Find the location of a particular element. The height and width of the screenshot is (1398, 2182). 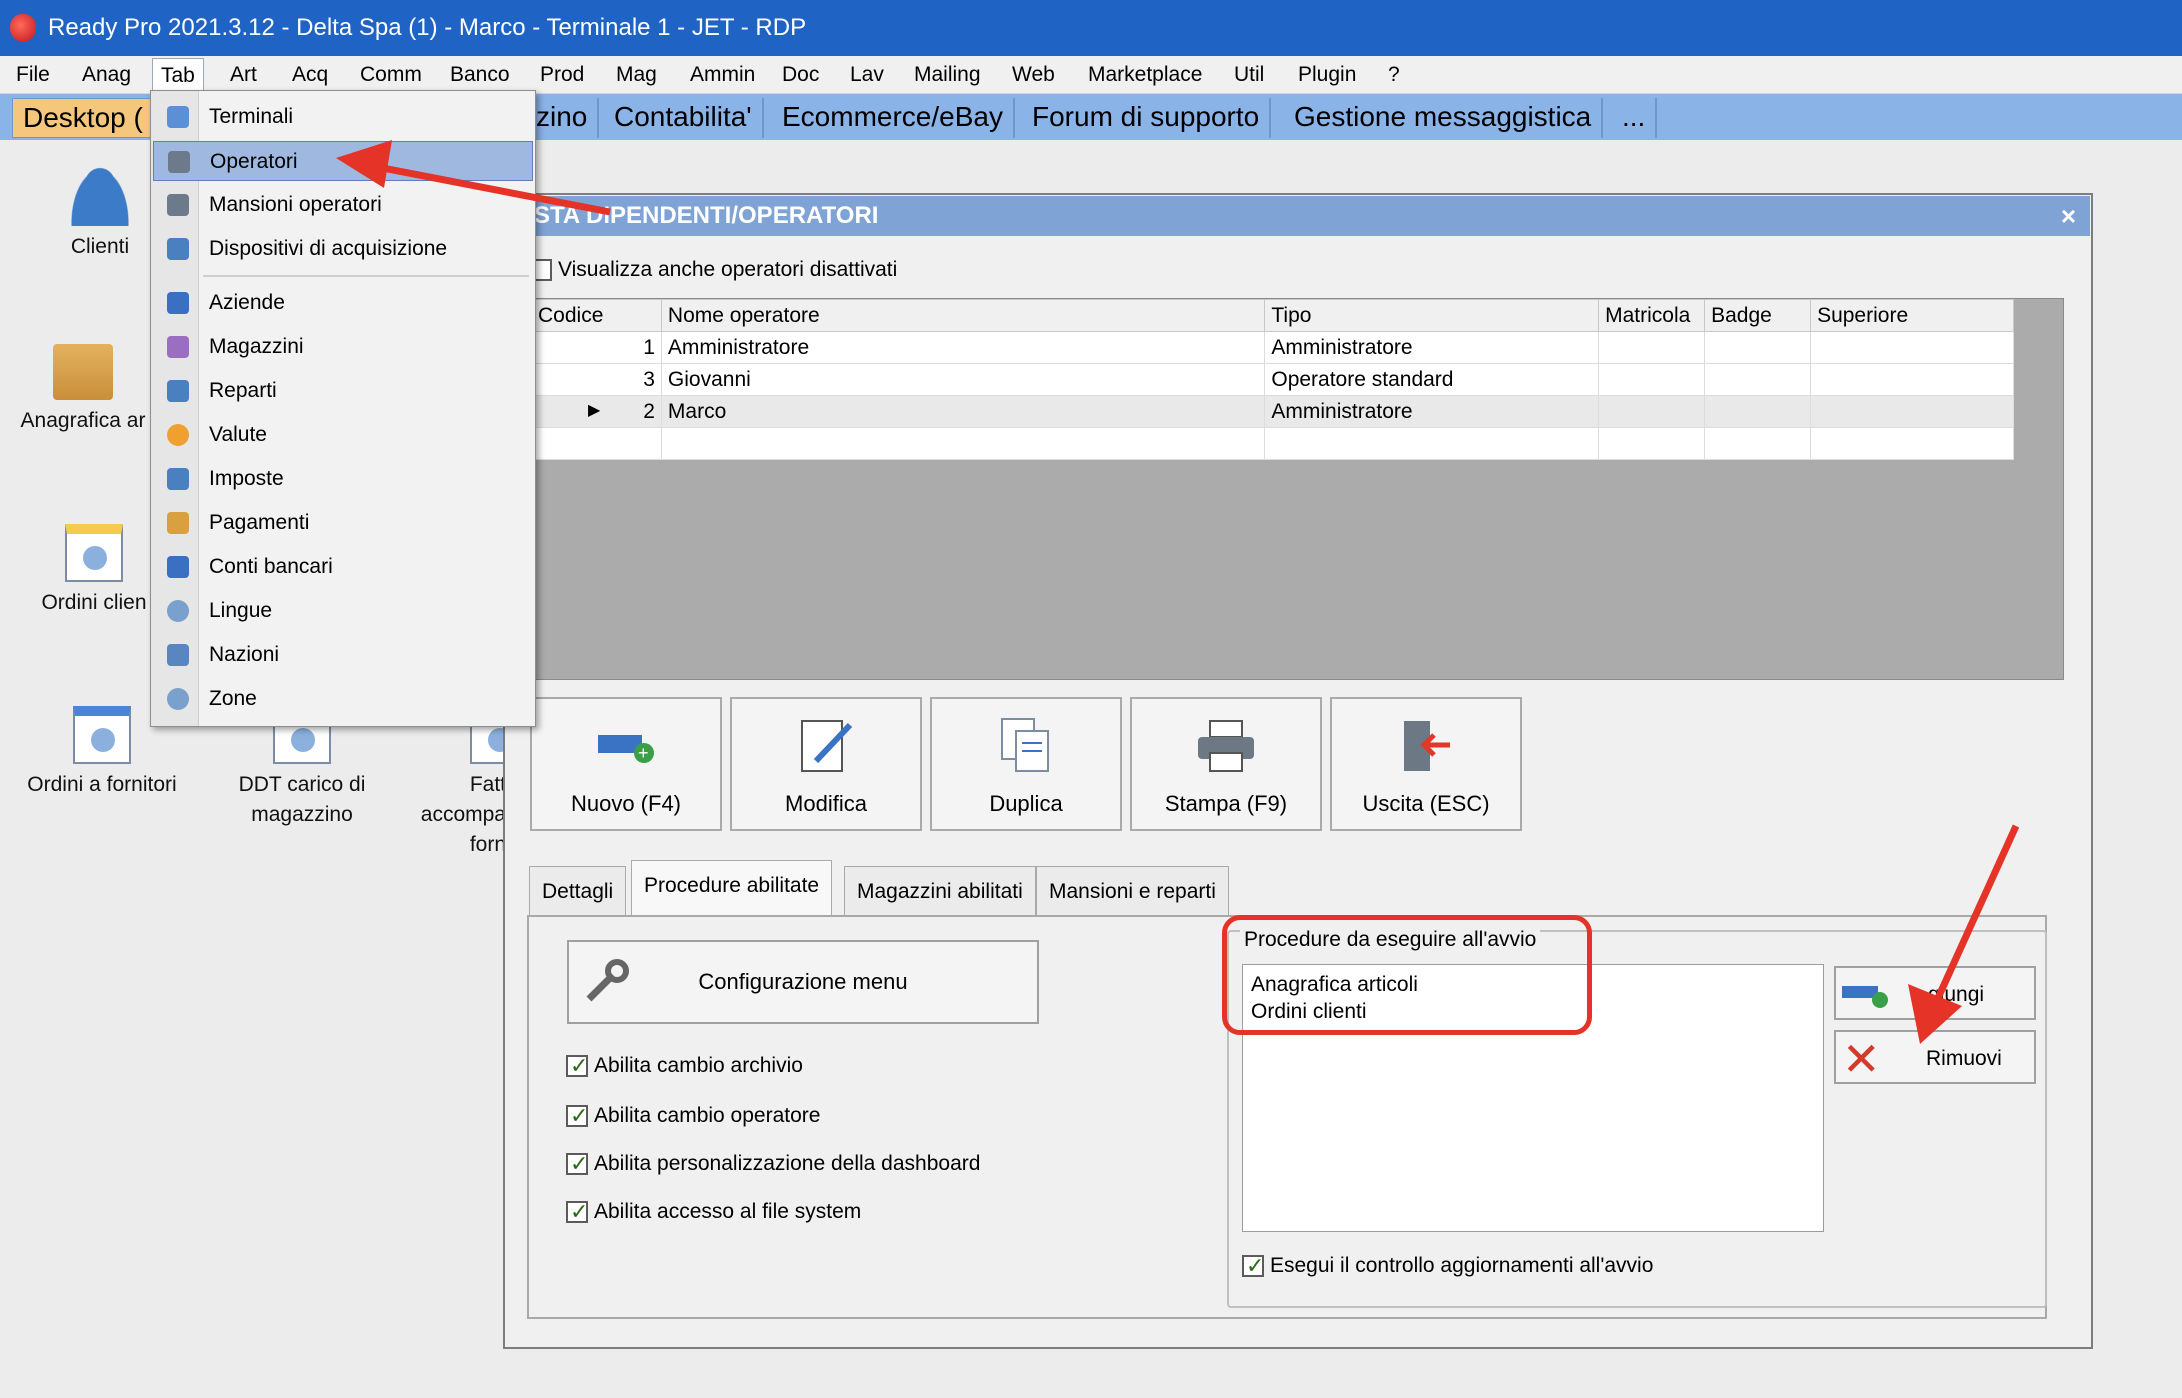

desktop-icon-anagrafica: Anagrafica ar is located at coordinates (83, 390).